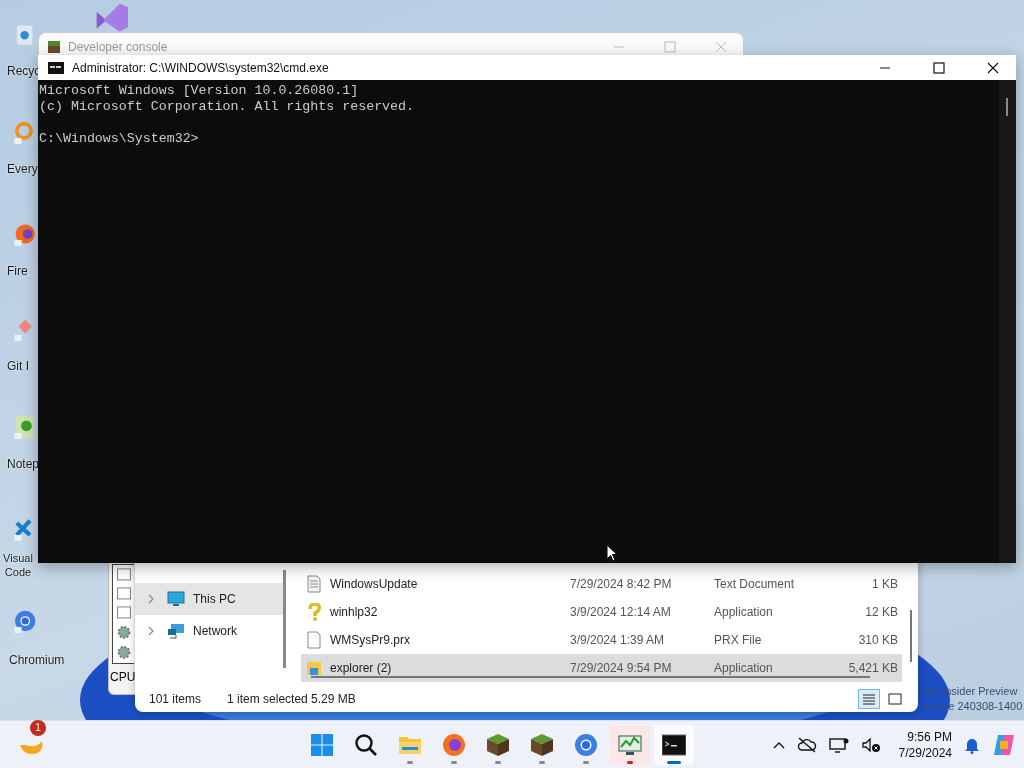 The image size is (1024, 768). Describe the element at coordinates (18, 366) in the screenshot. I see `icon-label: Git I` at that location.